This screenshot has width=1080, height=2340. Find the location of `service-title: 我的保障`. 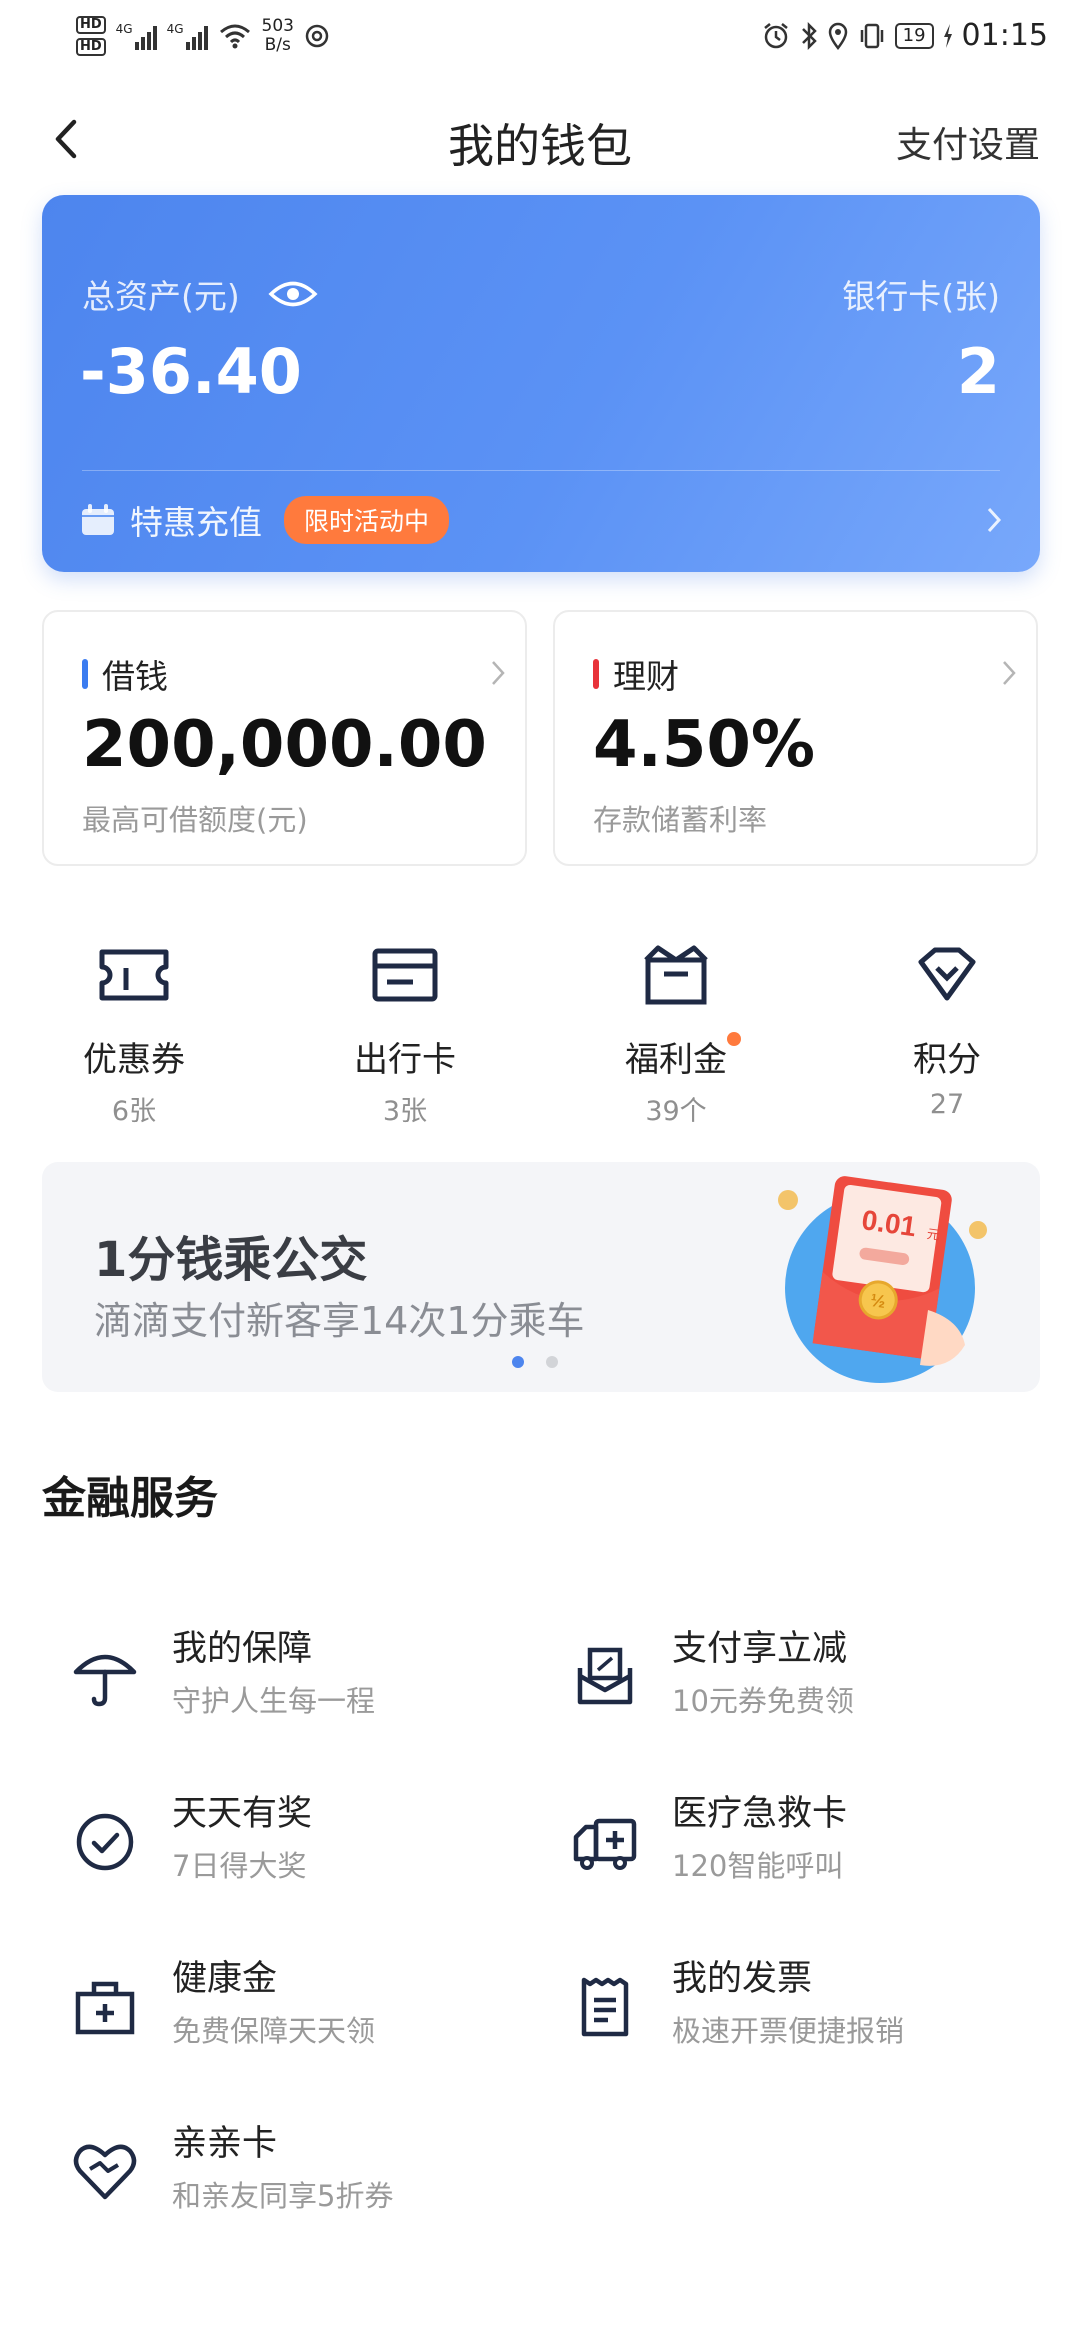

service-title: 我的保障 is located at coordinates (242, 1649).